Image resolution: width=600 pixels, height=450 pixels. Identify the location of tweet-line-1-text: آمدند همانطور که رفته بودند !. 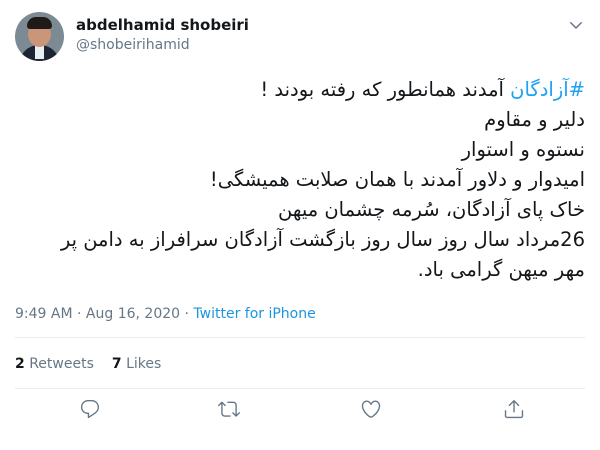
(385, 89).